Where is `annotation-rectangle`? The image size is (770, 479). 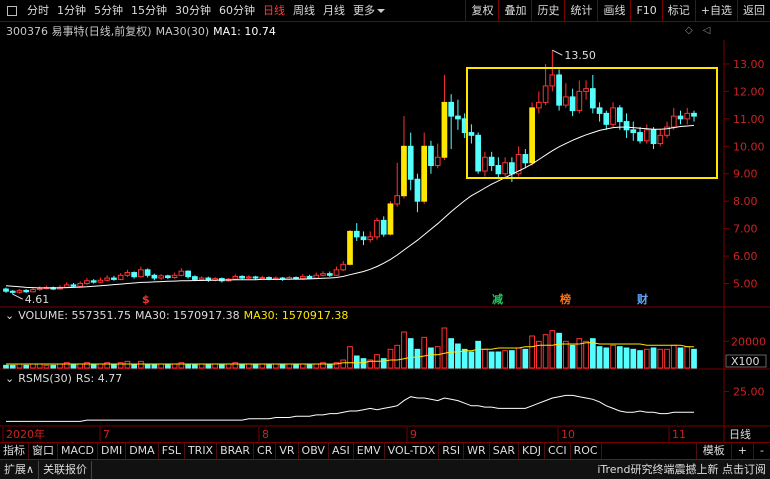 annotation-rectangle is located at coordinates (592, 123).